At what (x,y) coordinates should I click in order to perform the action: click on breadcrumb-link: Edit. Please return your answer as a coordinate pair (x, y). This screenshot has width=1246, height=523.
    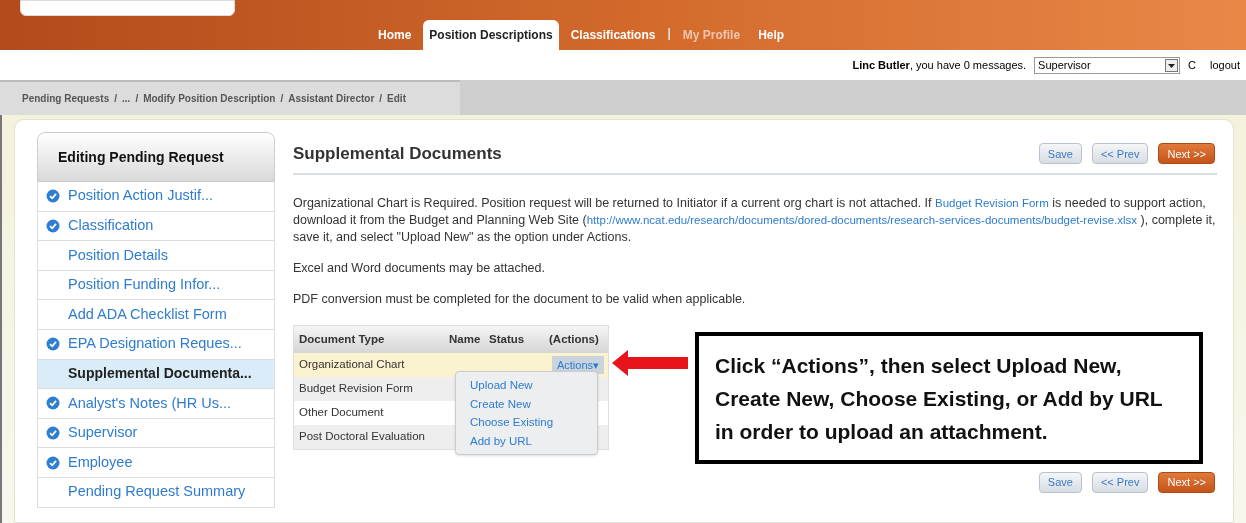
    Looking at the image, I should click on (396, 98).